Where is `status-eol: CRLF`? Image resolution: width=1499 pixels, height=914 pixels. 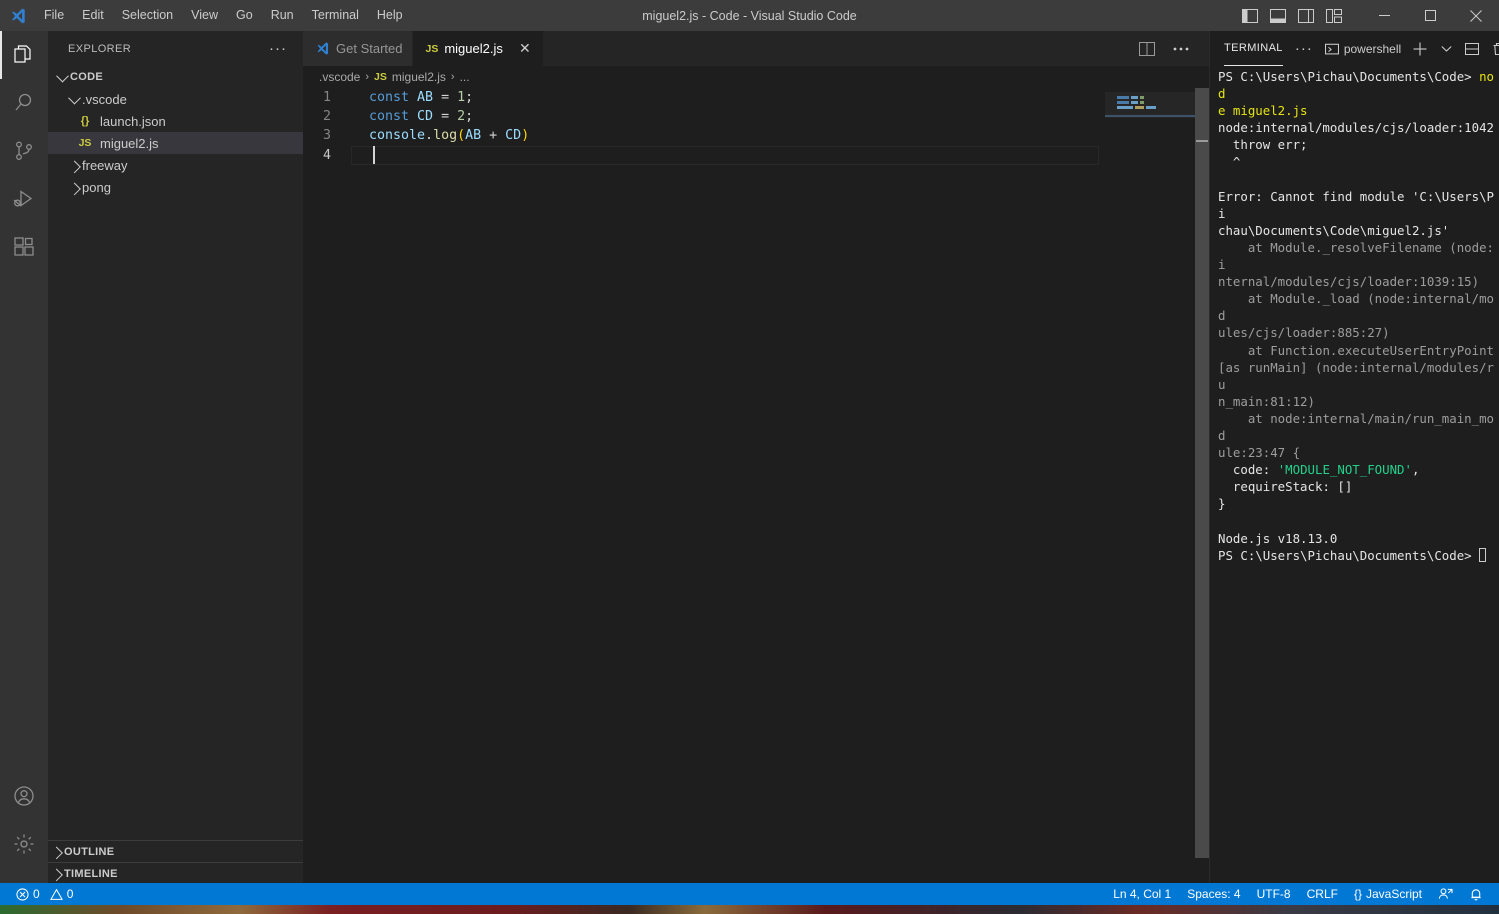 status-eol: CRLF is located at coordinates (1322, 894).